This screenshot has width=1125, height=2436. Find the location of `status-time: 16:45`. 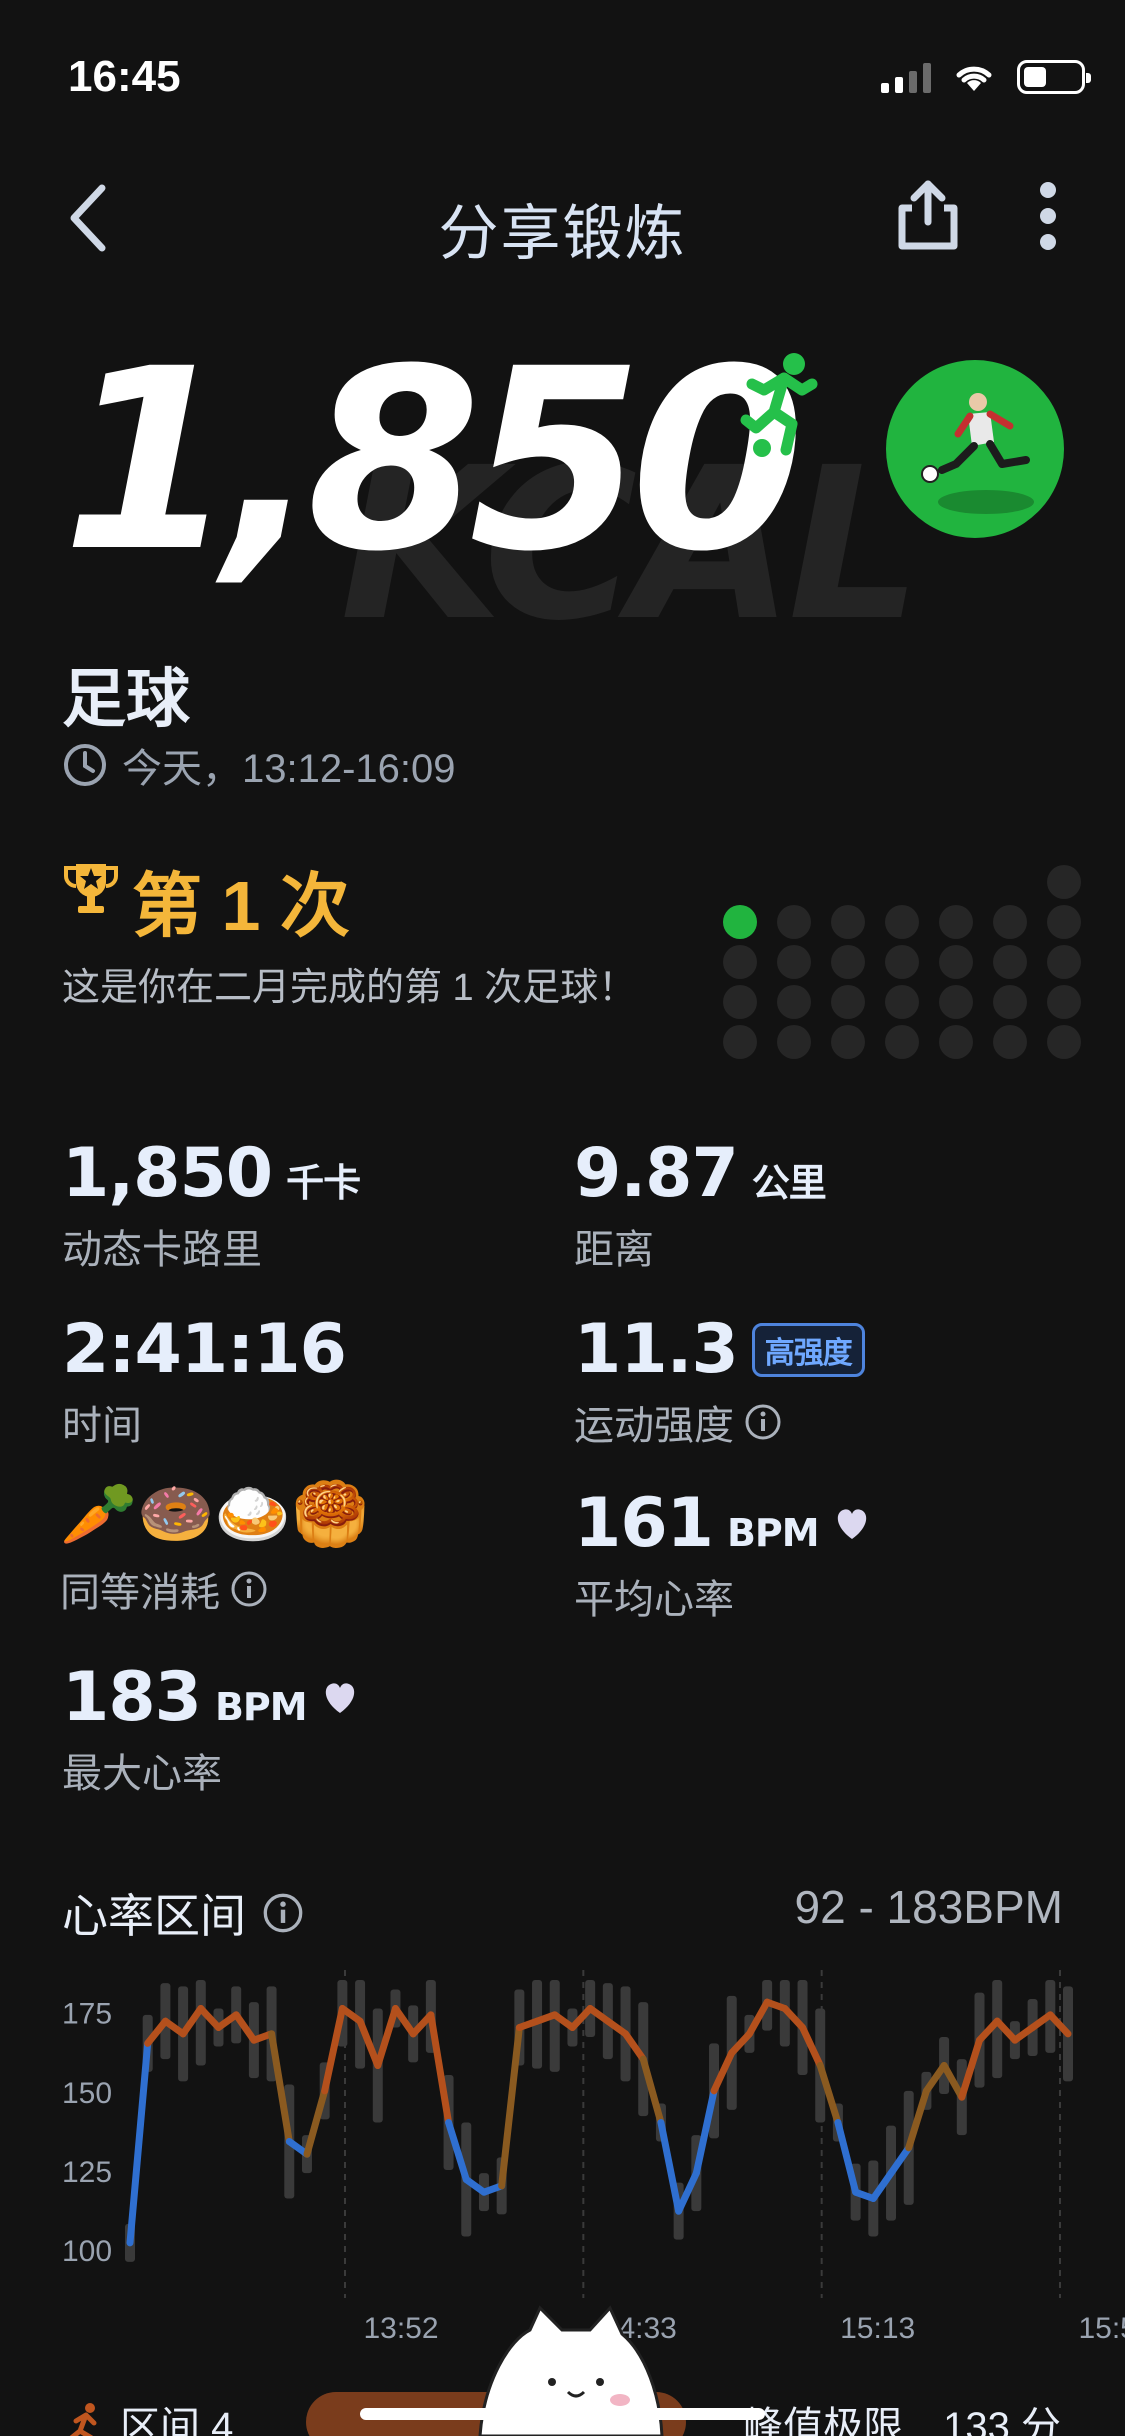

status-time: 16:45 is located at coordinates (124, 76).